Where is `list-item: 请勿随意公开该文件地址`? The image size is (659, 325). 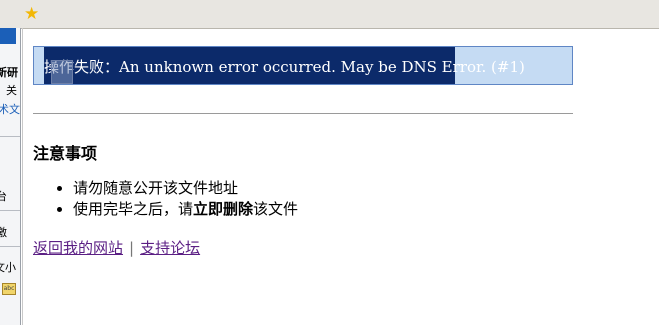
list-item: 请勿随意公开该文件地址 is located at coordinates (185, 188).